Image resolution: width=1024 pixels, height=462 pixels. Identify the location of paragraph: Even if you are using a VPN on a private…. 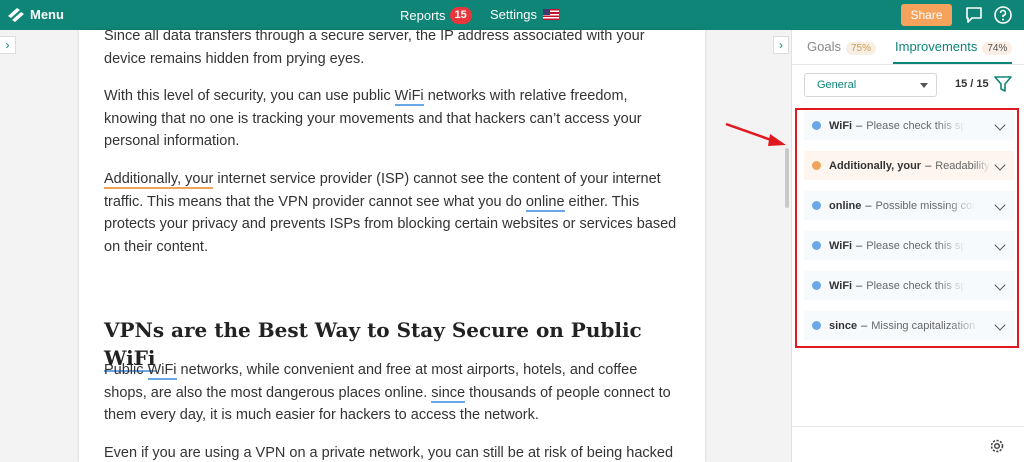
(394, 452).